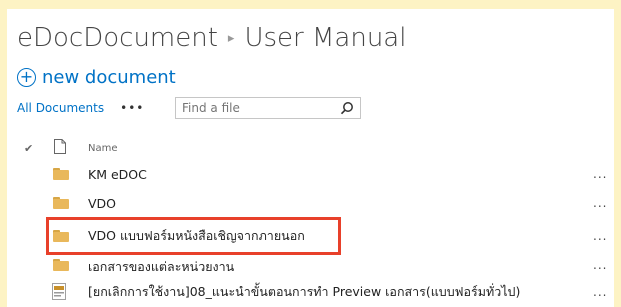  Describe the element at coordinates (251, 108) in the screenshot. I see `search-input` at that location.